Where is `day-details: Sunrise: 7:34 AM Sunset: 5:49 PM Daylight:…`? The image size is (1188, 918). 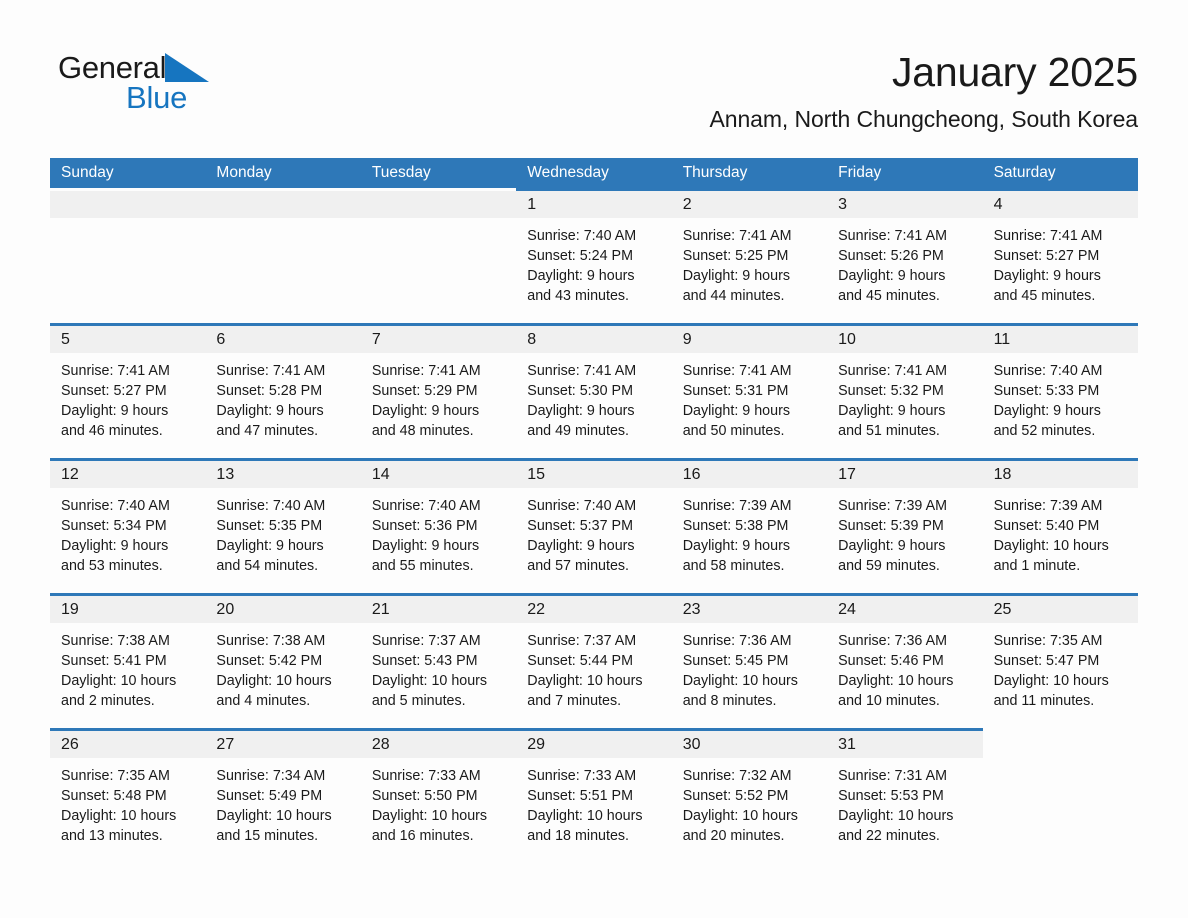
day-details: Sunrise: 7:34 AM Sunset: 5:49 PM Daylight:… is located at coordinates (282, 802).